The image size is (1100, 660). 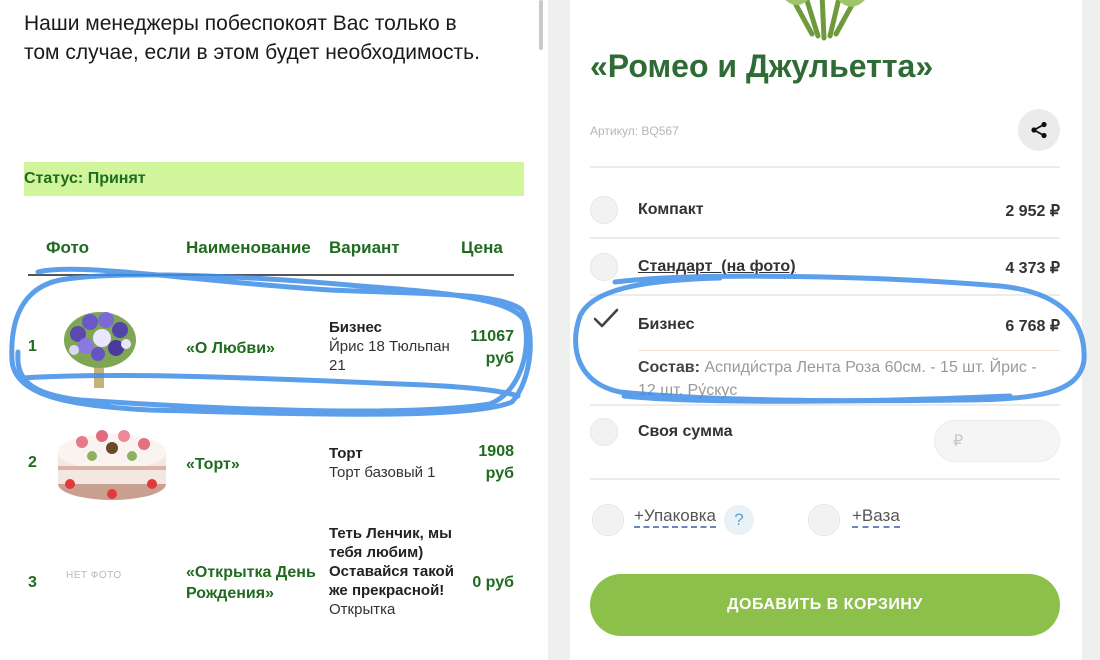 What do you see at coordinates (876, 517) in the screenshot?
I see `vase-link: +Ваза` at bounding box center [876, 517].